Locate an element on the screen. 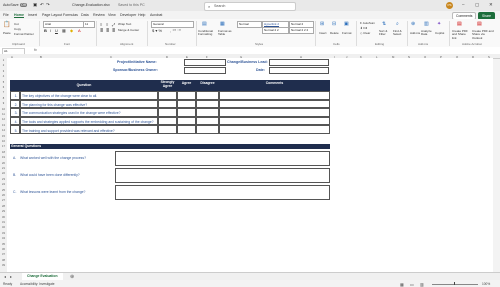 This screenshot has height=287, width=500. row-header: 28 is located at coordinates (3, 206).